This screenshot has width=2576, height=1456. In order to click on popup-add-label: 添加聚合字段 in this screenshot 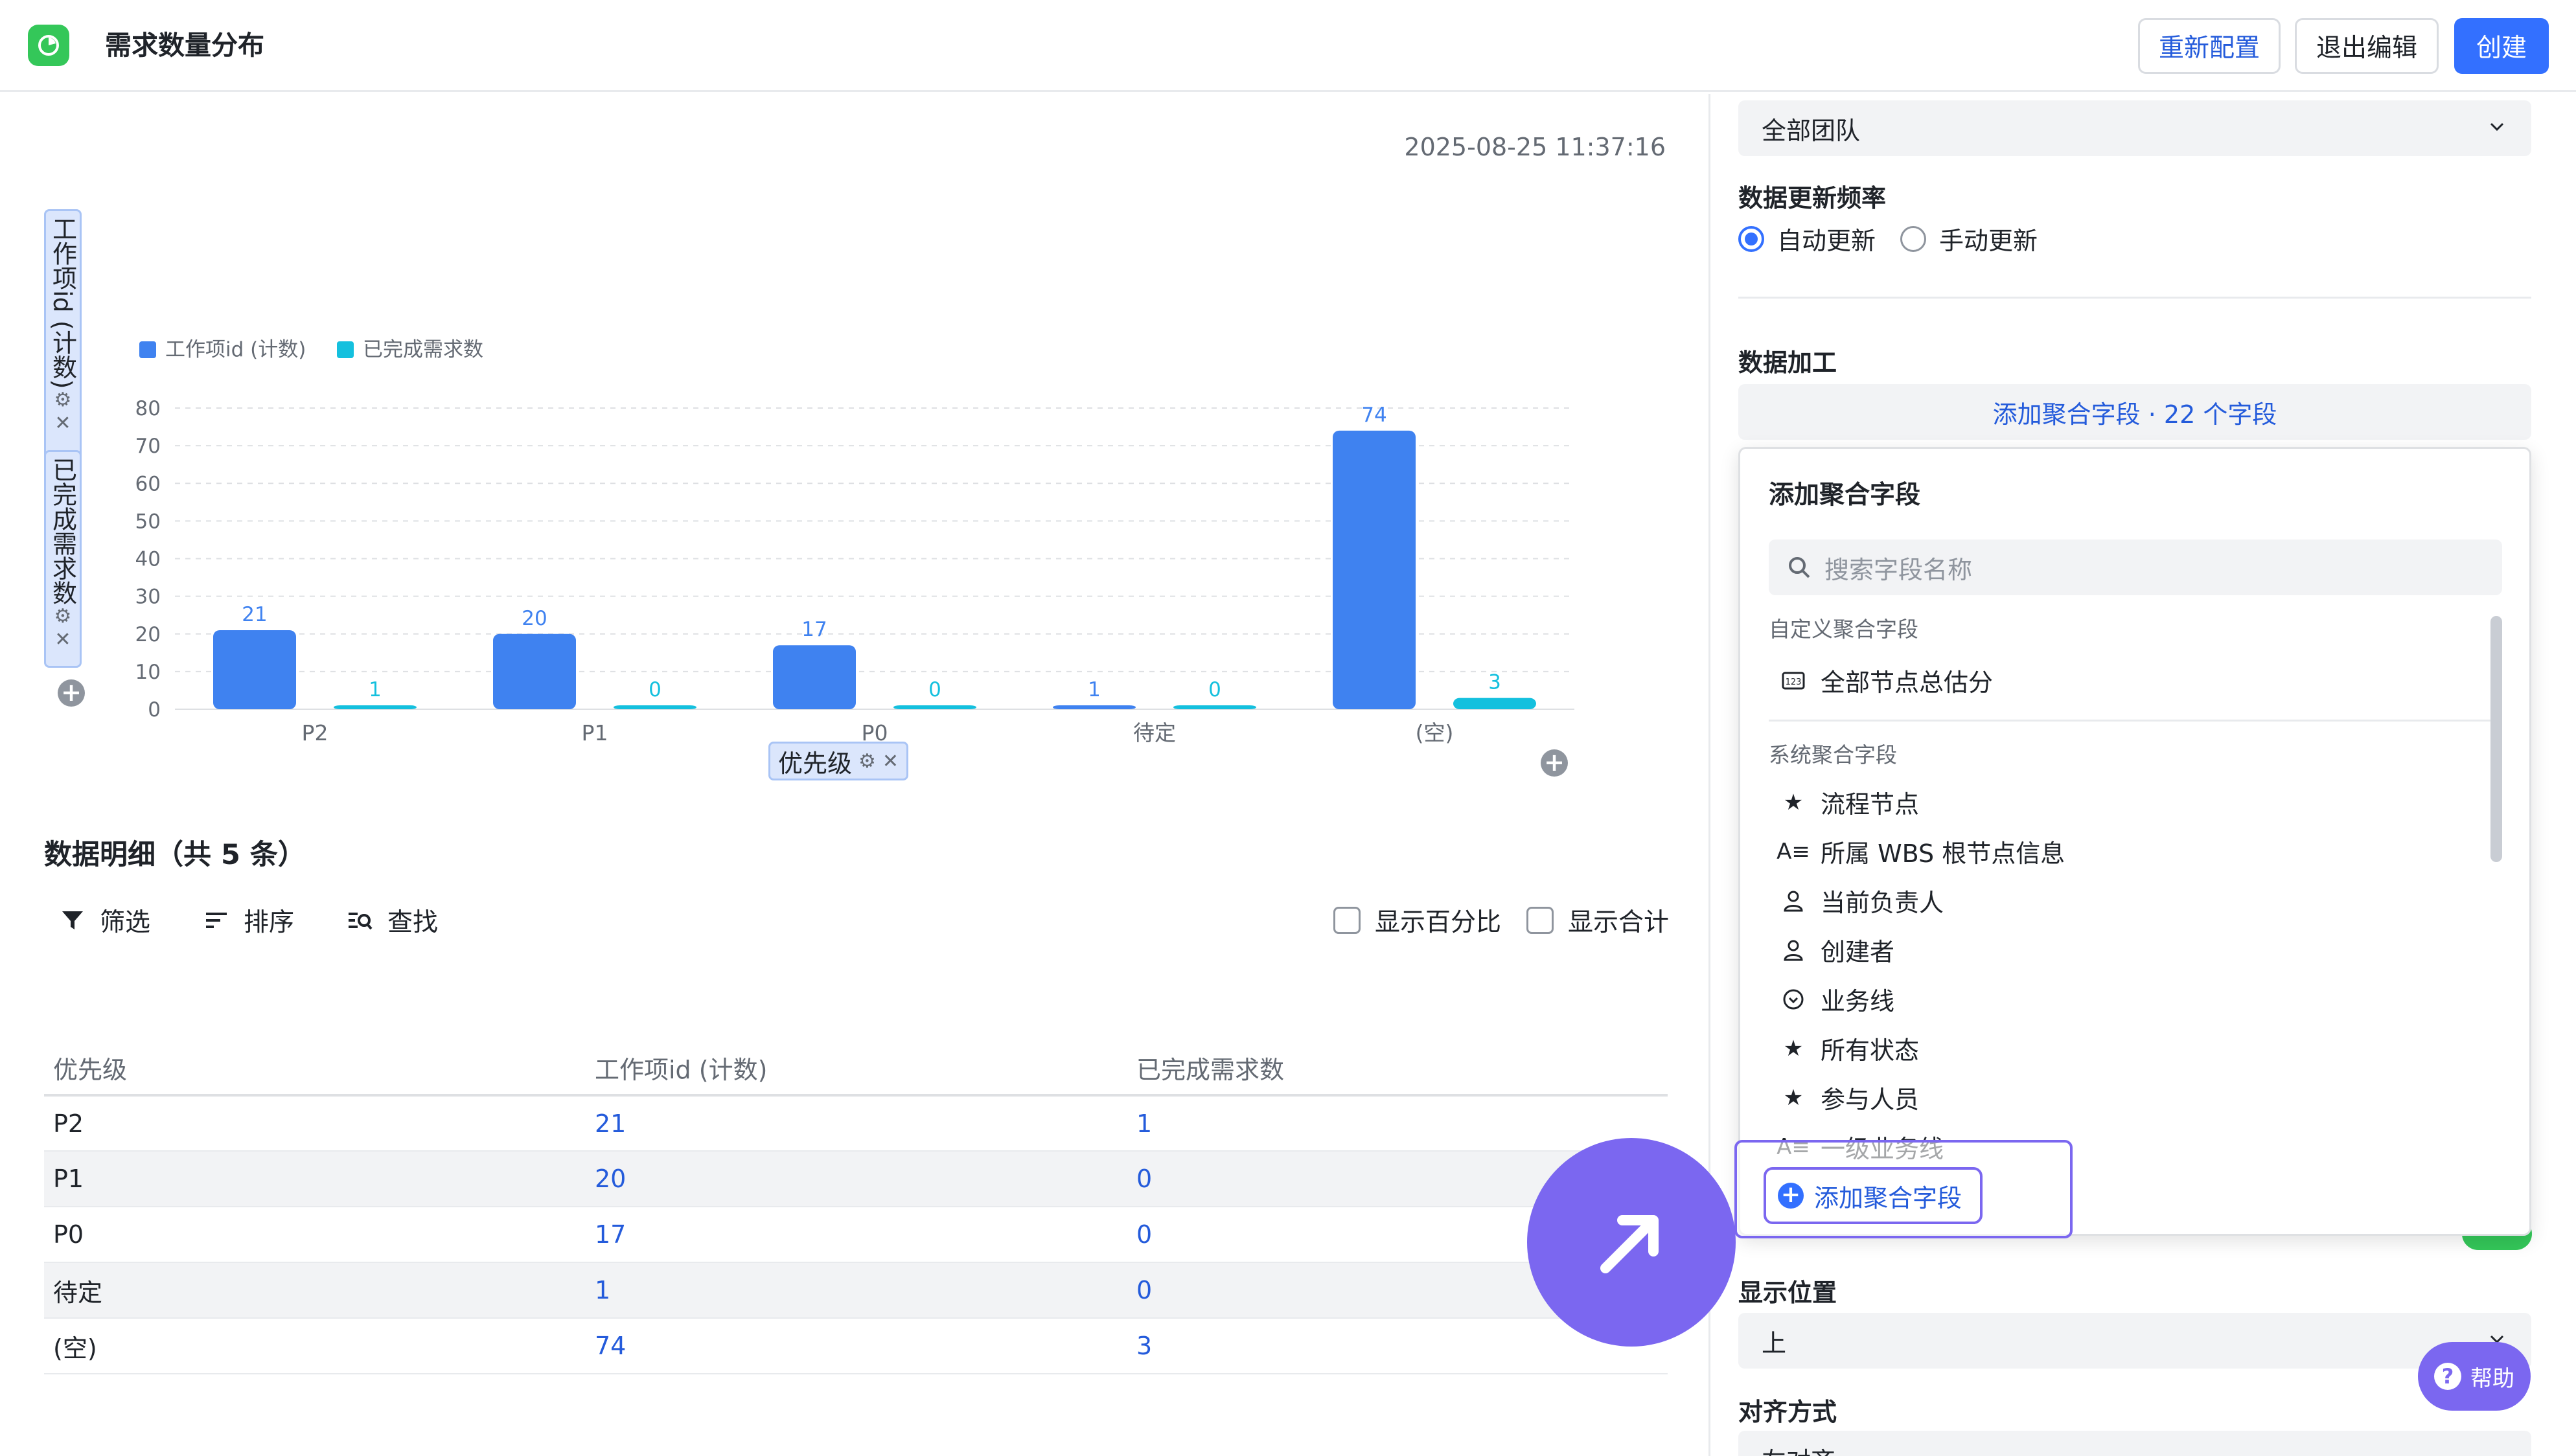, I will do `click(1888, 1197)`.